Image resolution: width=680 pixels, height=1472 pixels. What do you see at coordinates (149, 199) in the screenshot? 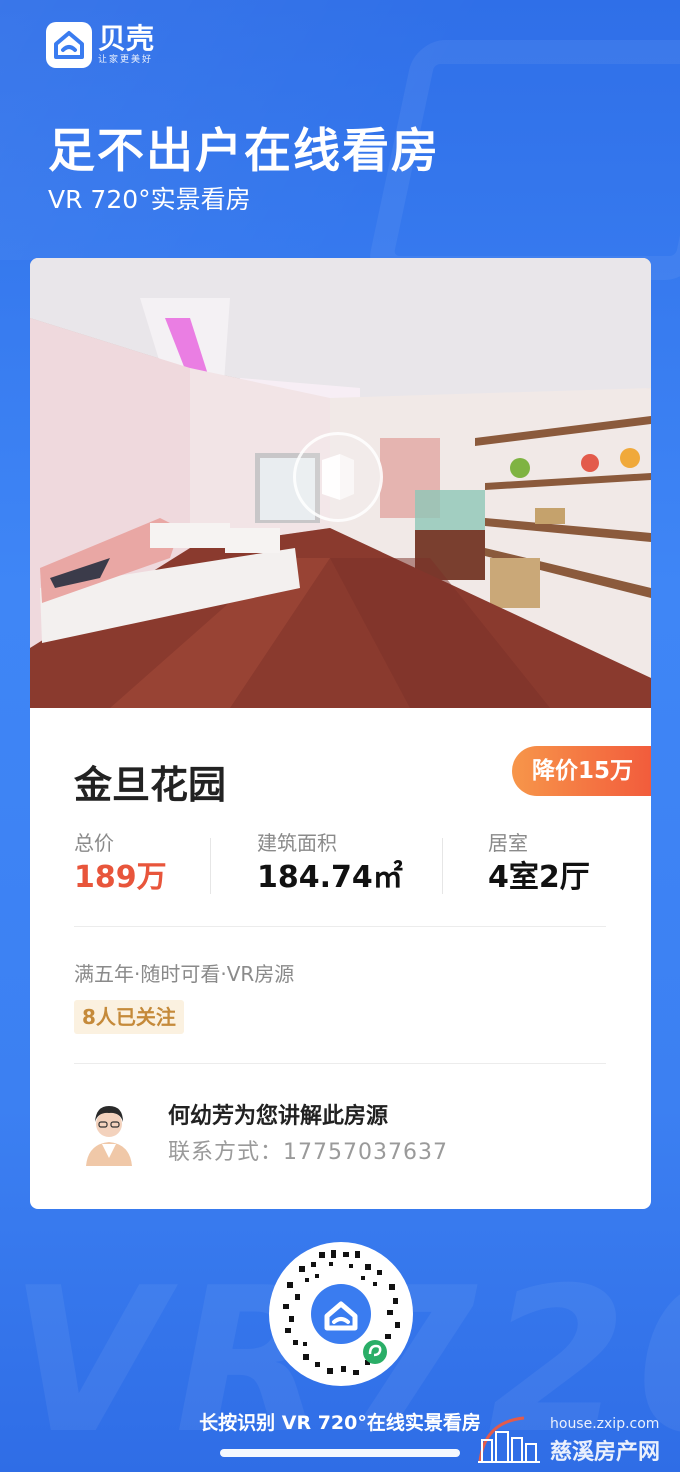
I see `hero-subline: VR 720°实景看房` at bounding box center [149, 199].